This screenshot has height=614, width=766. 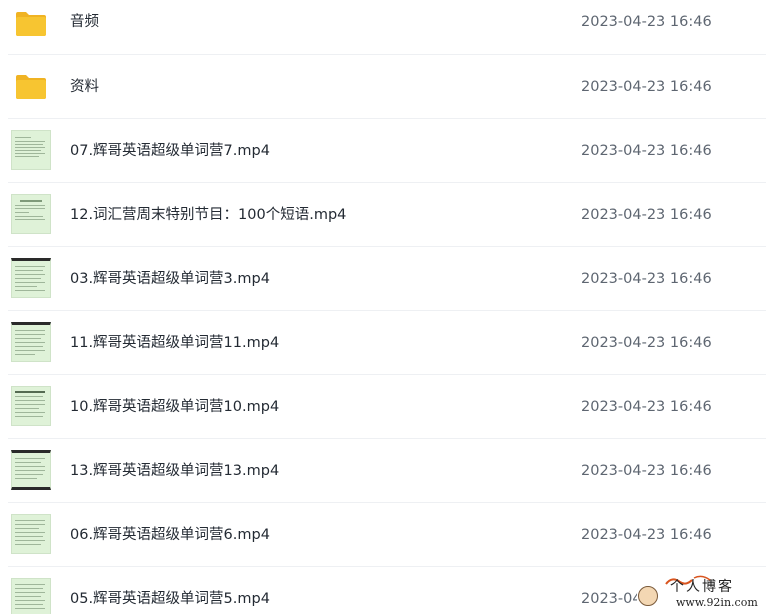 What do you see at coordinates (208, 215) in the screenshot?
I see `file-name: 12.词汇营周末特别节目：100个短语.mp4` at bounding box center [208, 215].